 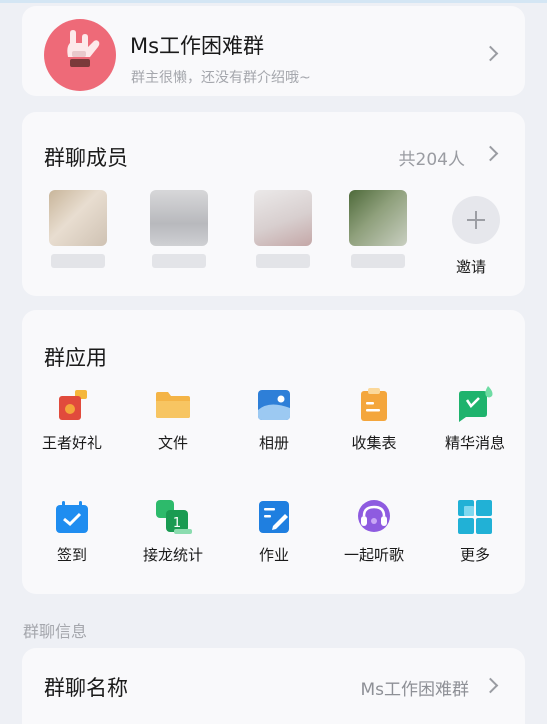 What do you see at coordinates (173, 431) in the screenshot?
I see `app-files: 文件` at bounding box center [173, 431].